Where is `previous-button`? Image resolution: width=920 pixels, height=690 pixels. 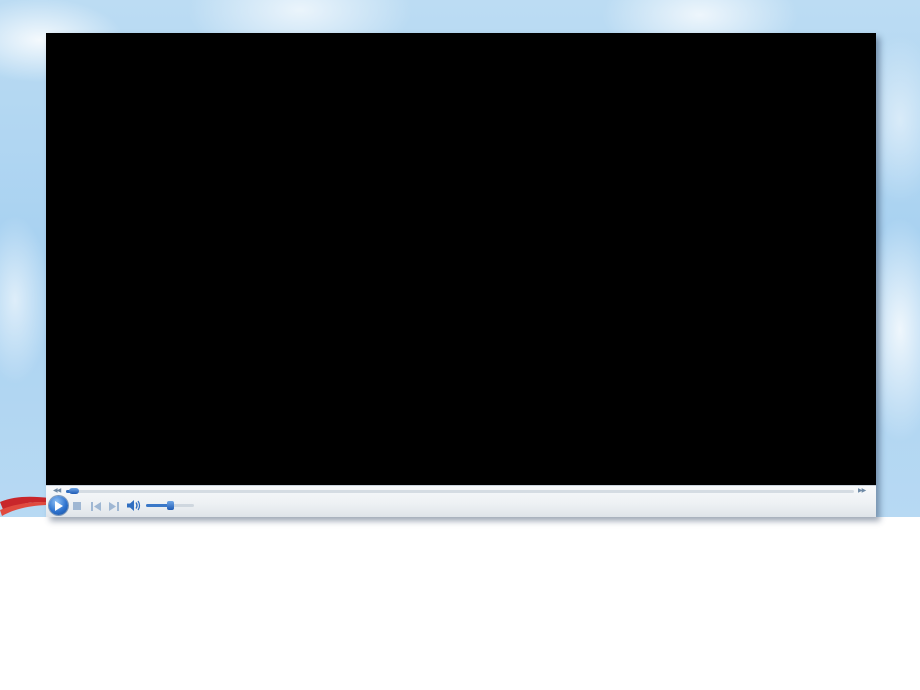
previous-button is located at coordinates (96, 506).